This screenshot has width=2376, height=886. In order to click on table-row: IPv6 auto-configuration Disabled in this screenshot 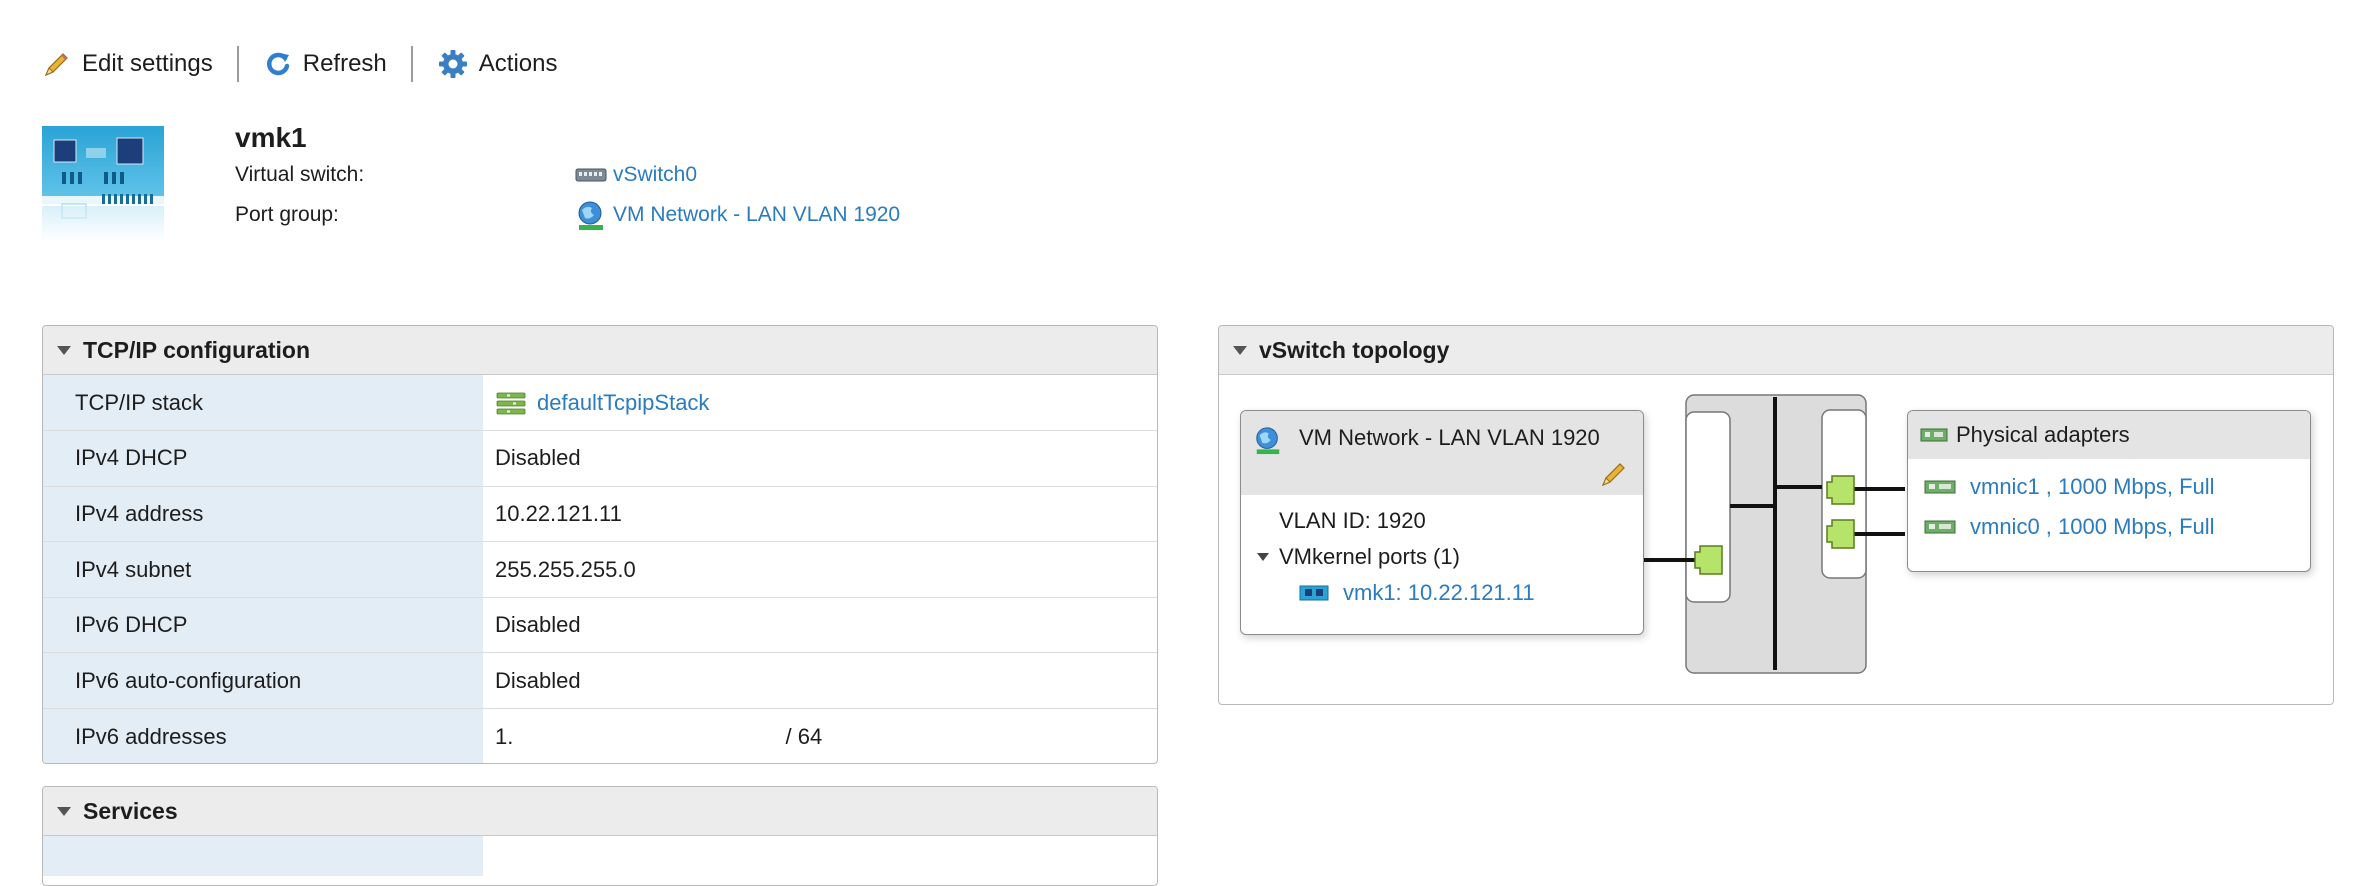, I will do `click(600, 681)`.